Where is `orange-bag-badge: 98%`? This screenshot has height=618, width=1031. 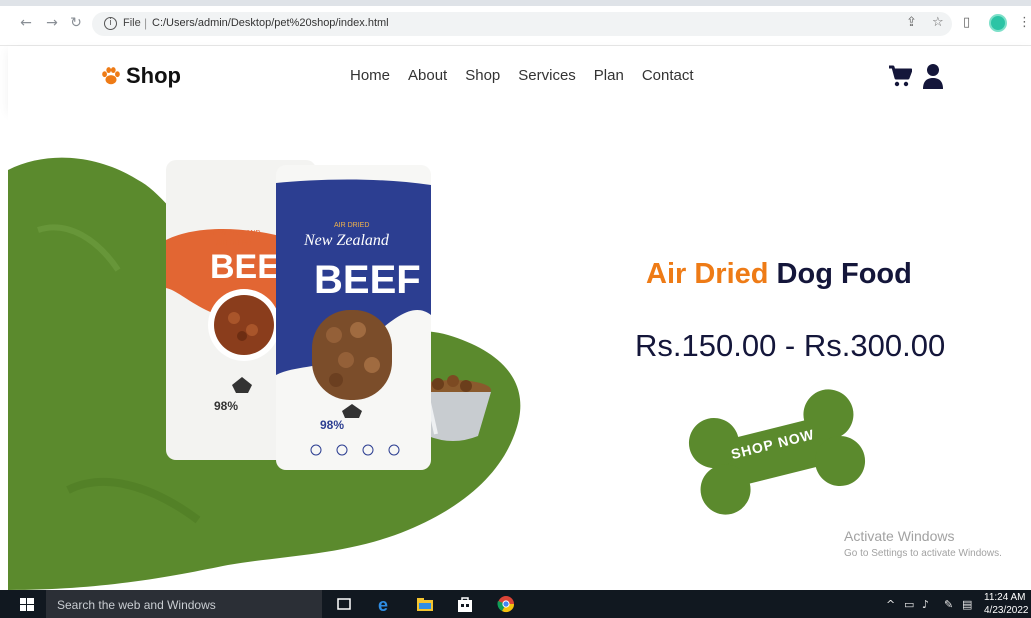 orange-bag-badge: 98% is located at coordinates (226, 406).